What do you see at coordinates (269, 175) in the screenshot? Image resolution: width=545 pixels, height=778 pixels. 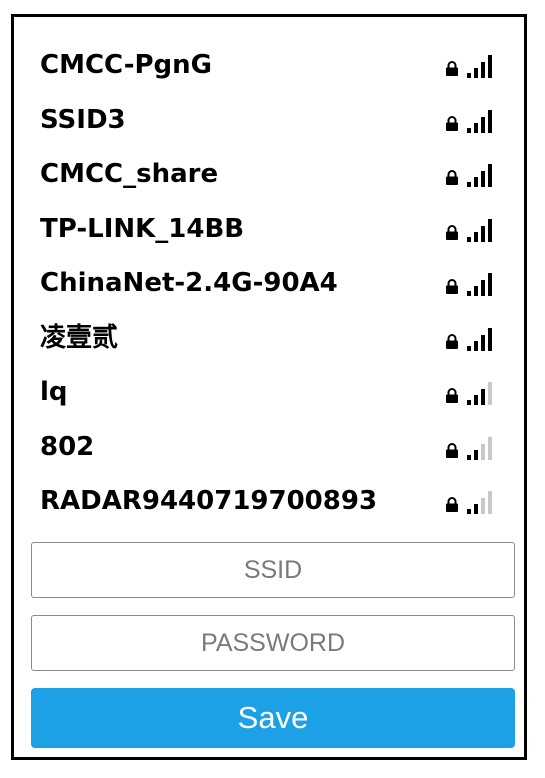 I see `network-row: CMCC_share` at bounding box center [269, 175].